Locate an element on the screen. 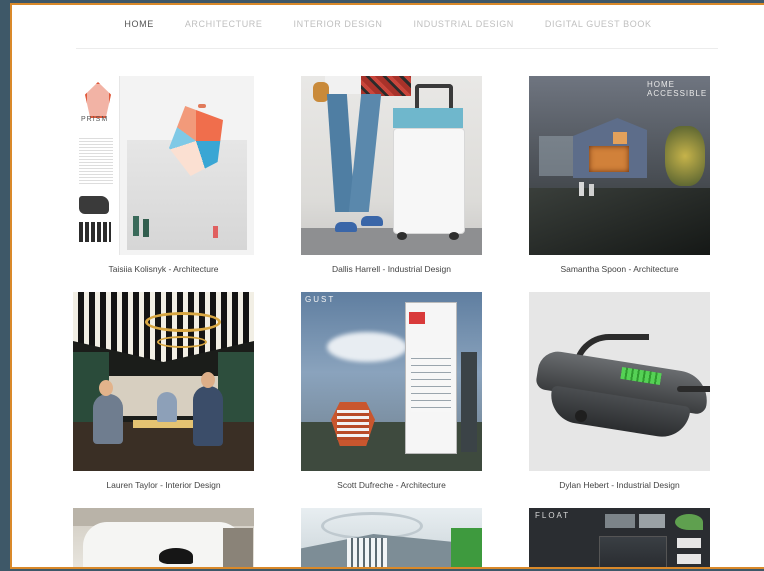  project-thumbnail: GUST is located at coordinates (391, 381).